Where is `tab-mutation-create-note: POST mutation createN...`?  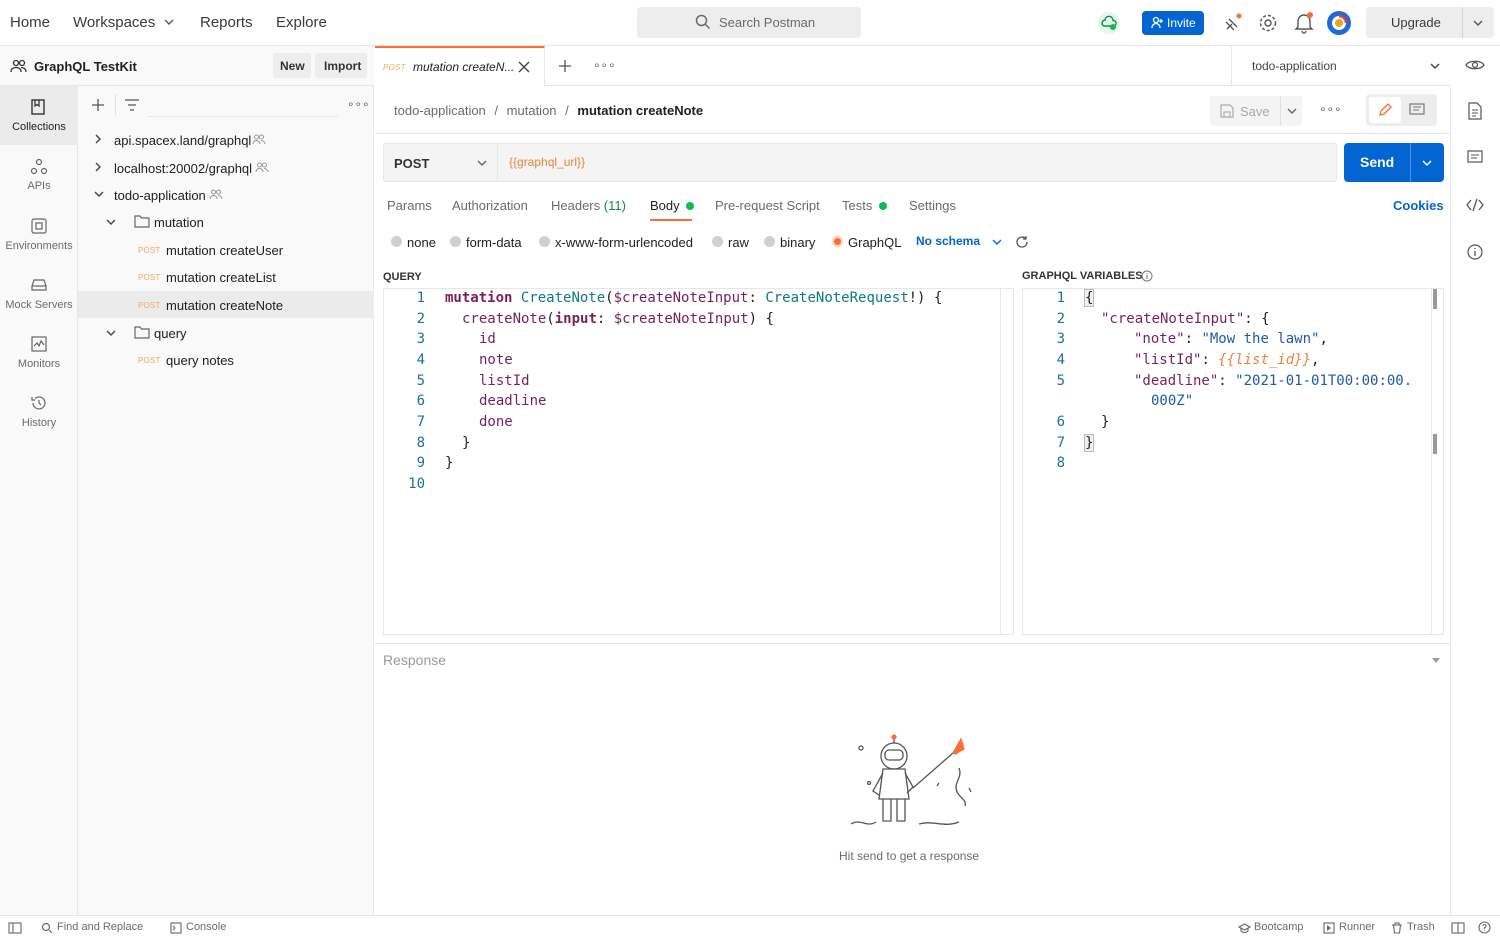 tab-mutation-create-note: POST mutation createN... is located at coordinates (460, 66).